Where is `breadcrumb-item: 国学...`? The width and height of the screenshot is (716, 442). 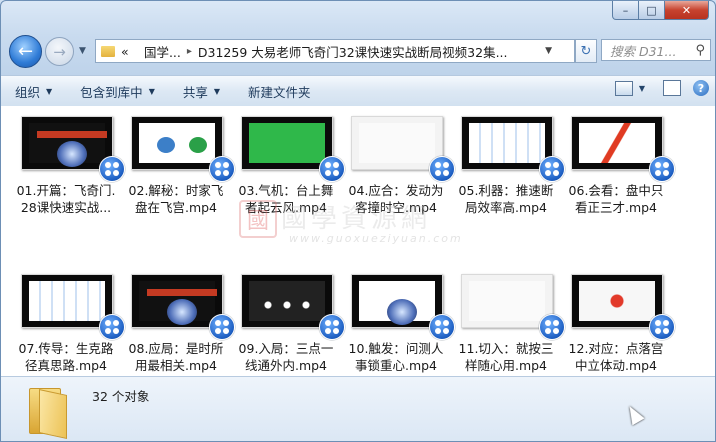
breadcrumb-item: 国学... is located at coordinates (162, 51).